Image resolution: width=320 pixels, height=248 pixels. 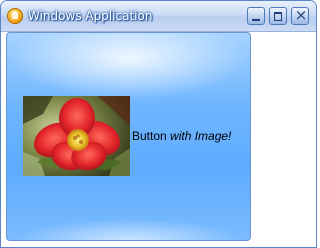 I want to click on window-title: Windows Application, so click(x=90, y=16).